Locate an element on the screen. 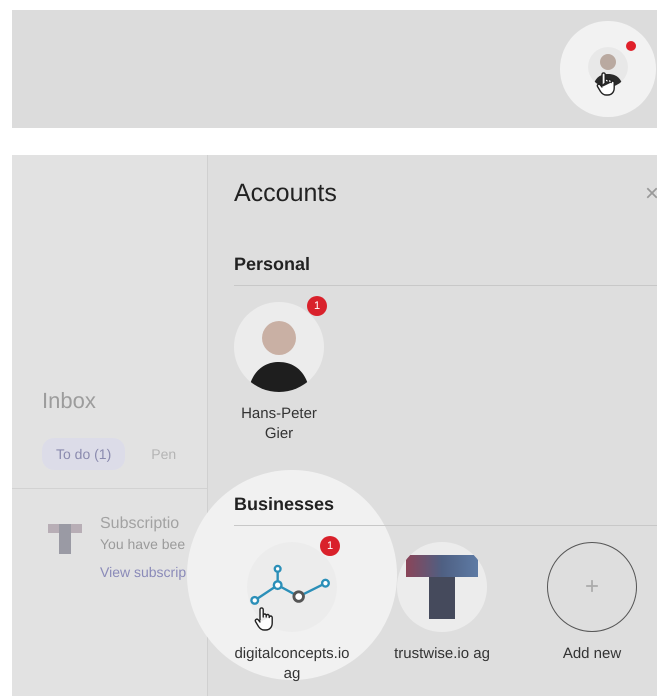 The width and height of the screenshot is (657, 696). account-name: trustwise.io ag is located at coordinates (442, 654).